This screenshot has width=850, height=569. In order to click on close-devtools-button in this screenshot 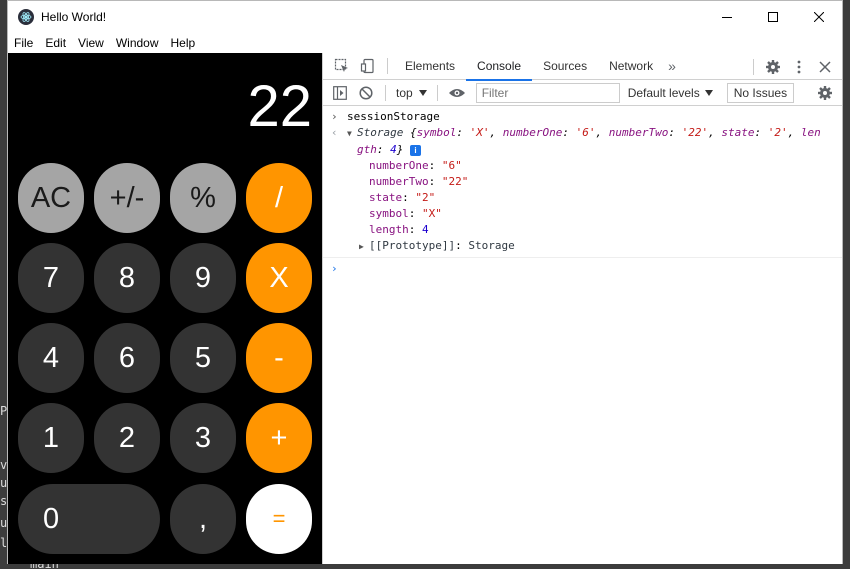, I will do `click(825, 67)`.